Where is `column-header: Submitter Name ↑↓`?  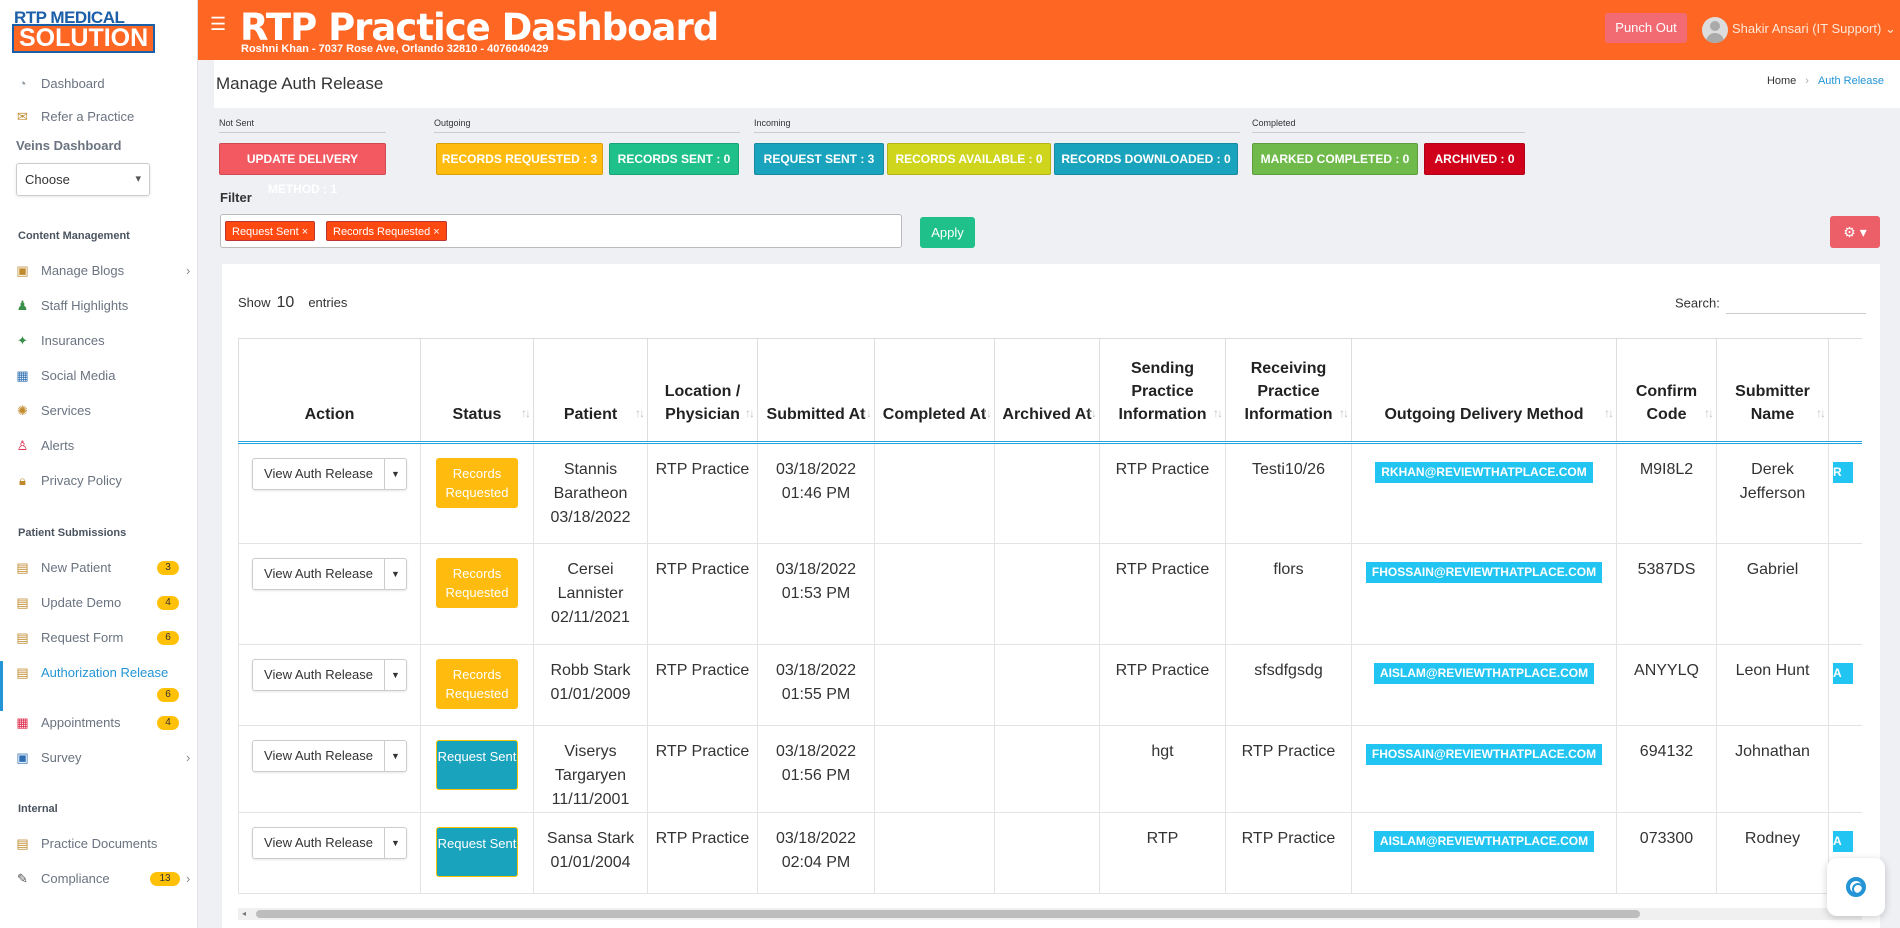 column-header: Submitter Name ↑↓ is located at coordinates (1772, 391).